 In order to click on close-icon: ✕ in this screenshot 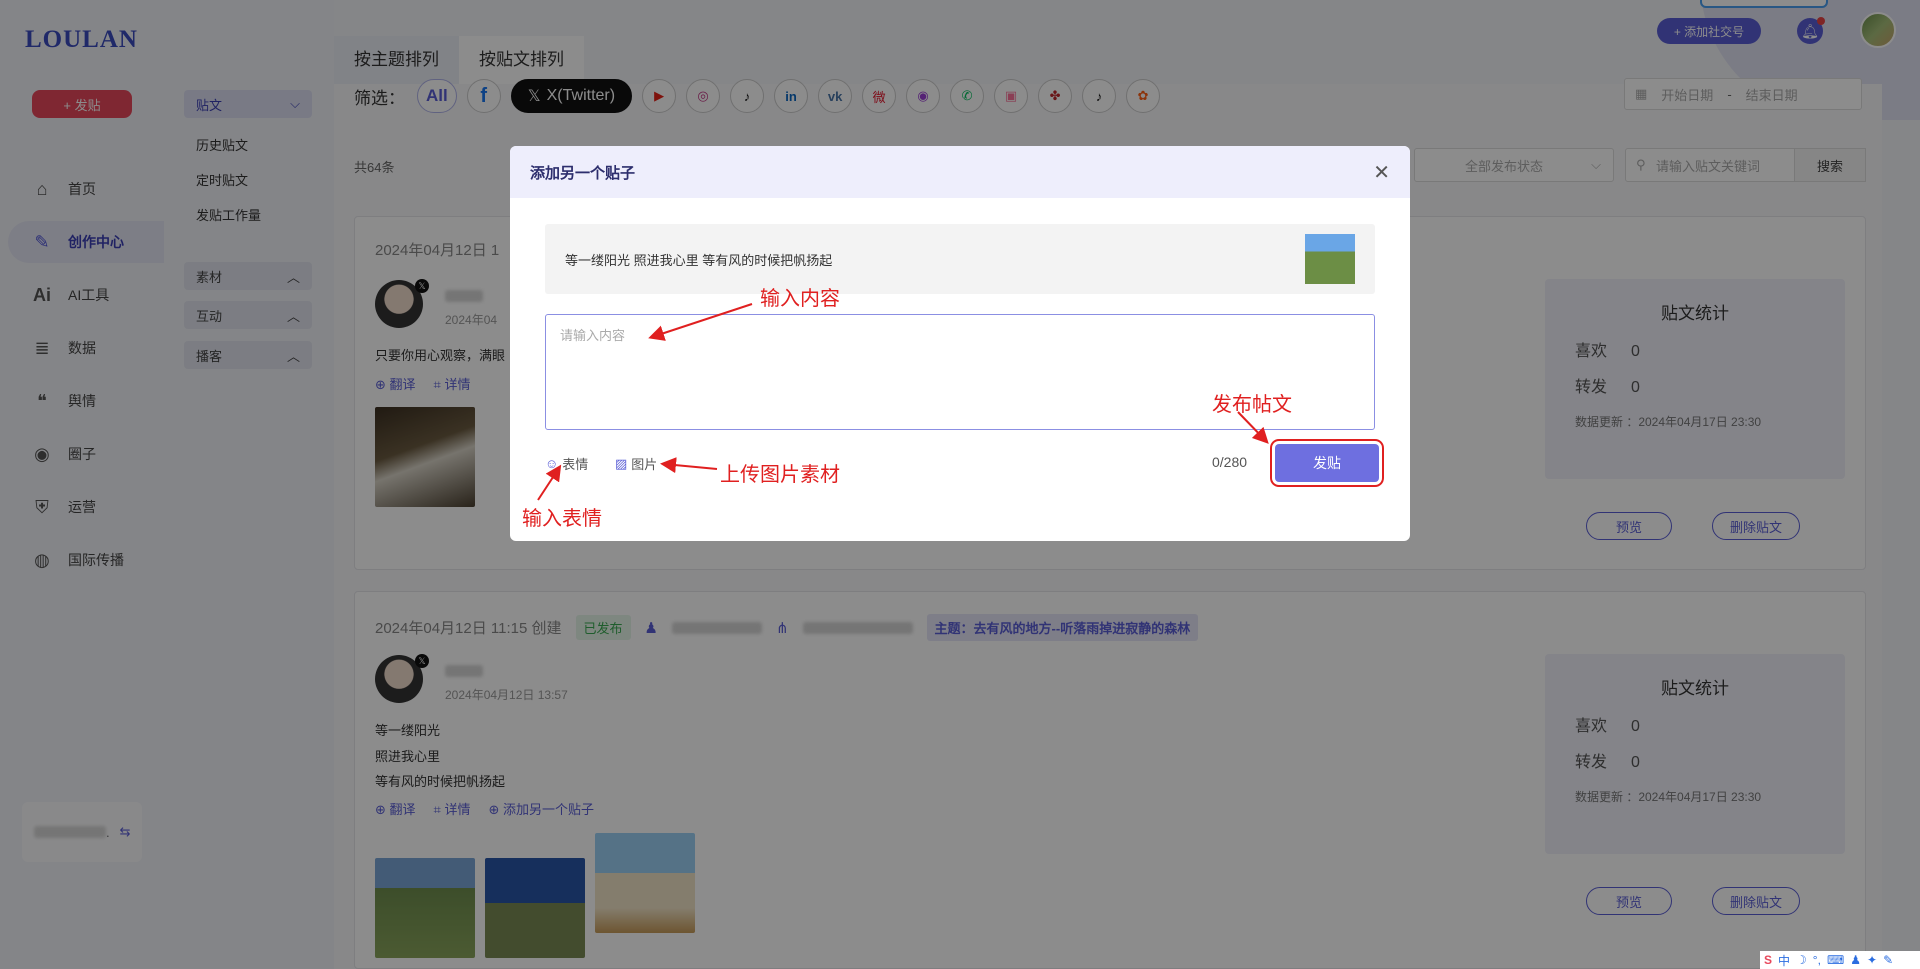, I will do `click(1381, 172)`.